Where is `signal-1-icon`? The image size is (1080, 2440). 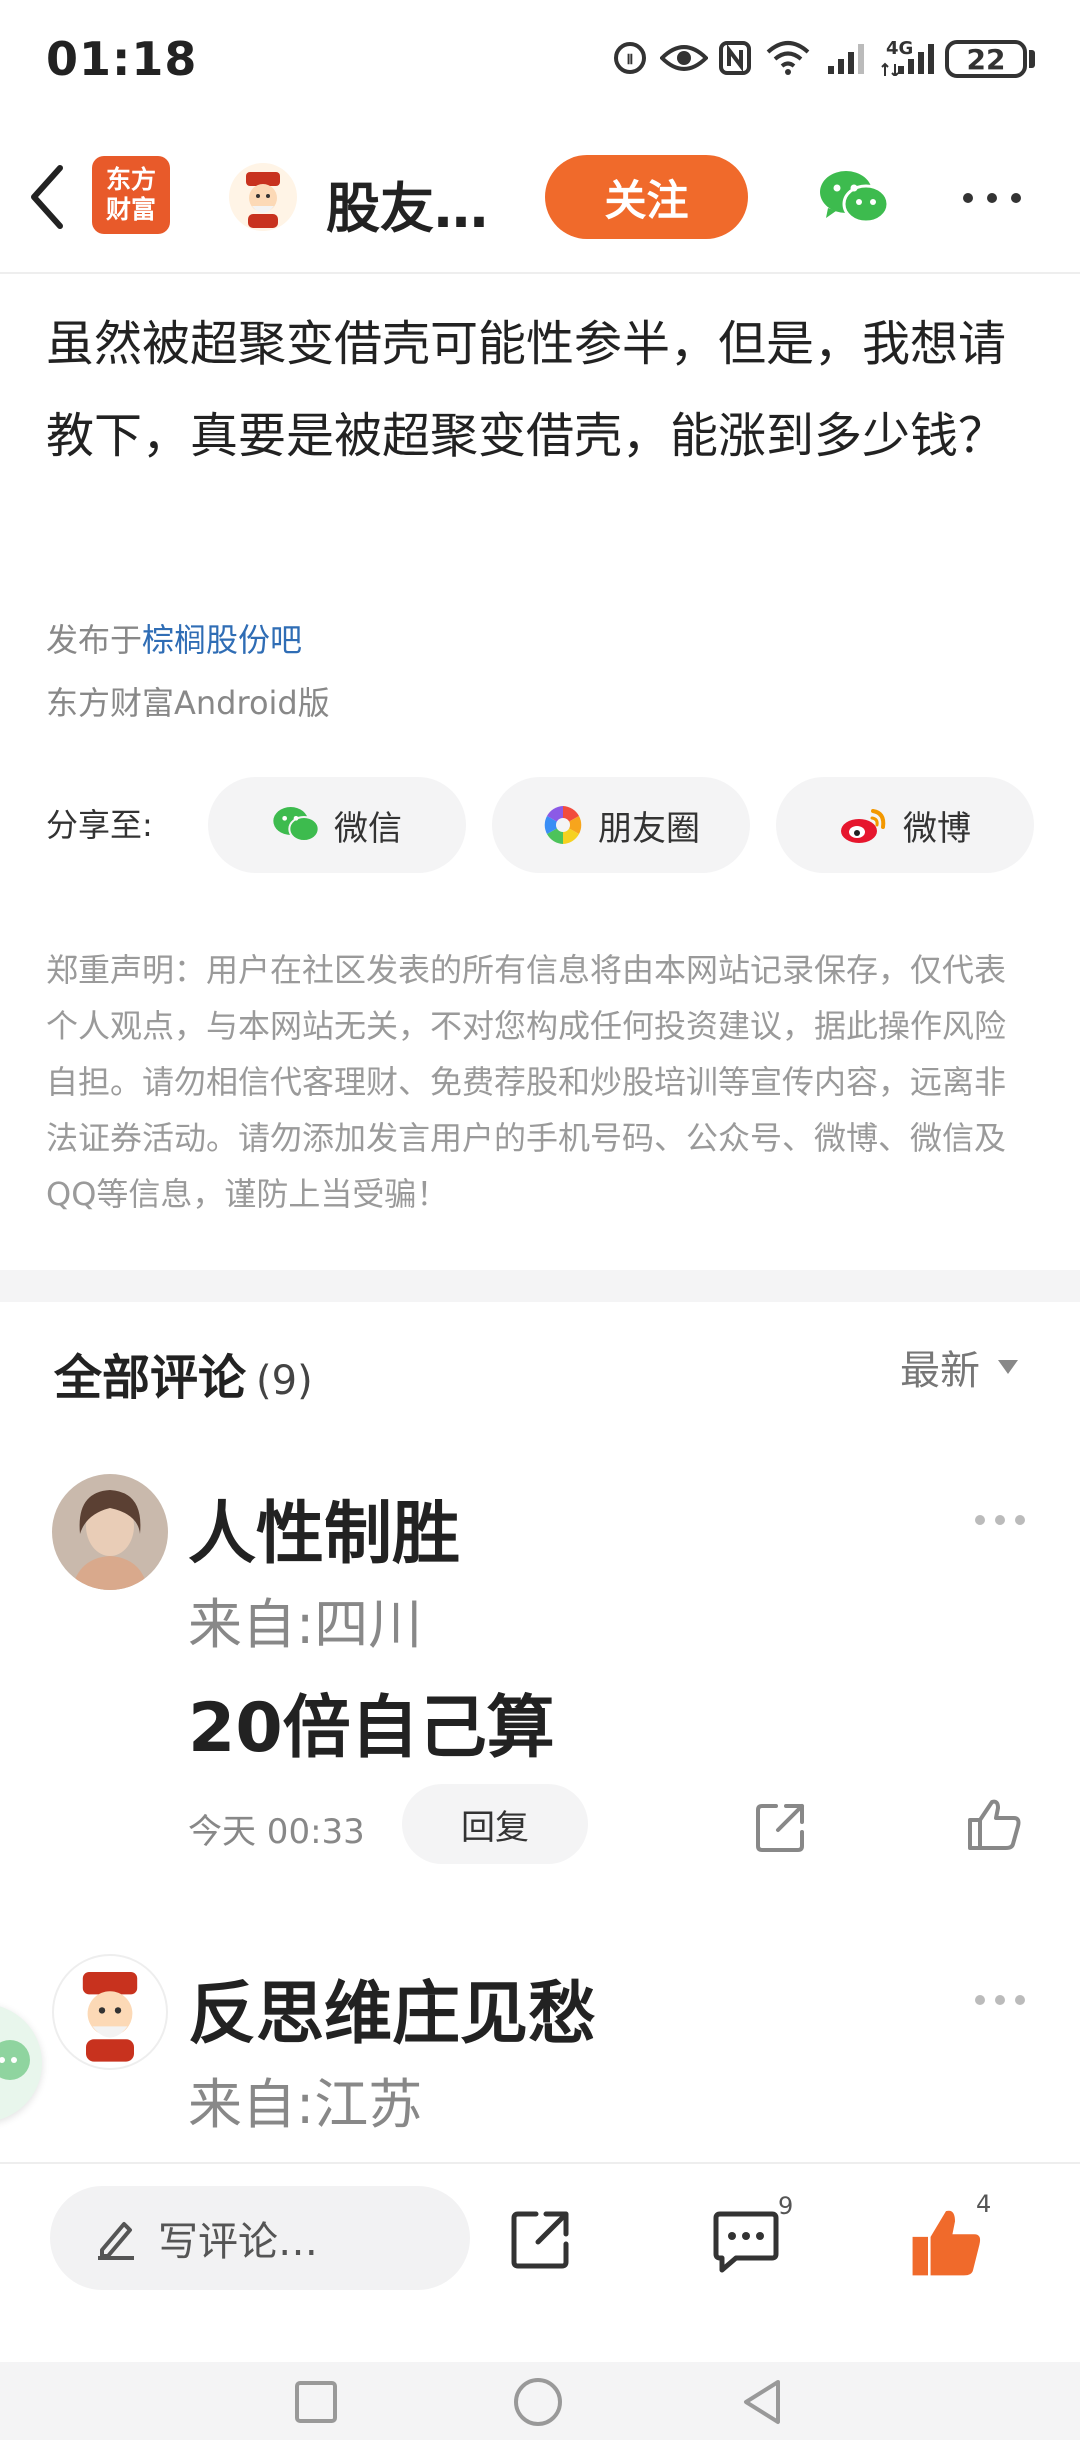 signal-1-icon is located at coordinates (846, 59).